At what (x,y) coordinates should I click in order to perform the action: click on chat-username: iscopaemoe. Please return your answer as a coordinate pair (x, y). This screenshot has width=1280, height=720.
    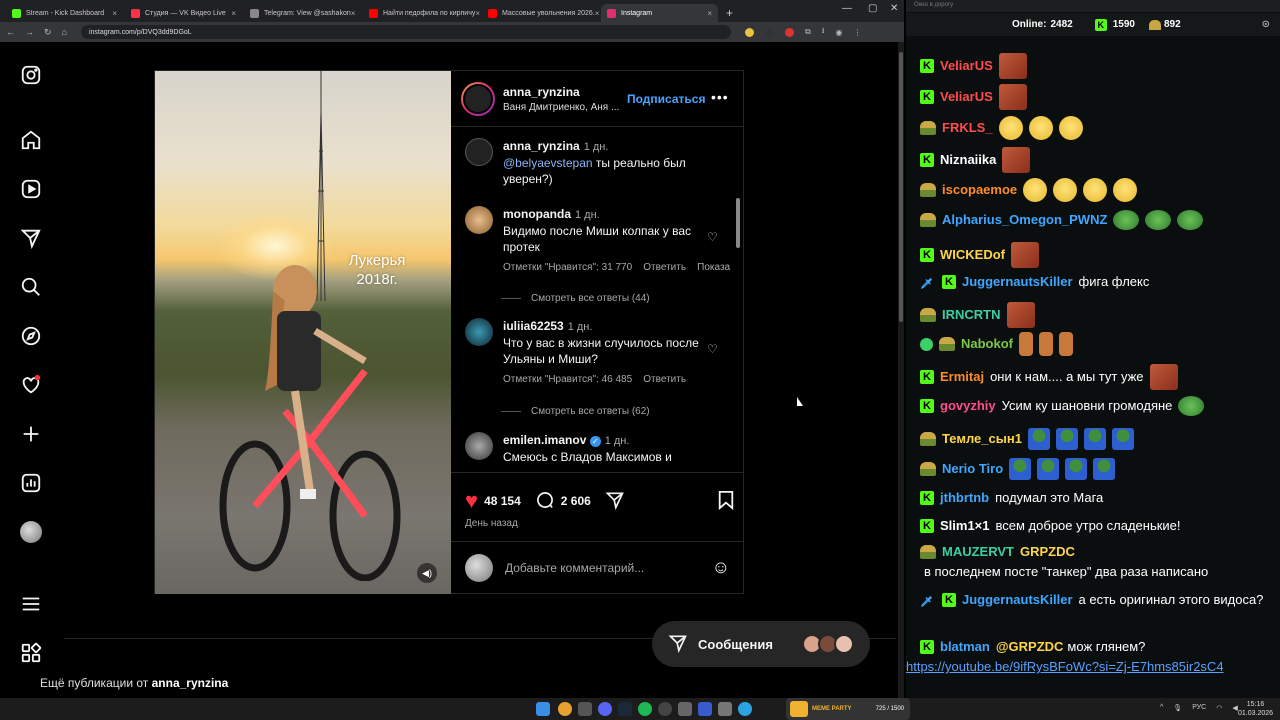
    Looking at the image, I should click on (979, 190).